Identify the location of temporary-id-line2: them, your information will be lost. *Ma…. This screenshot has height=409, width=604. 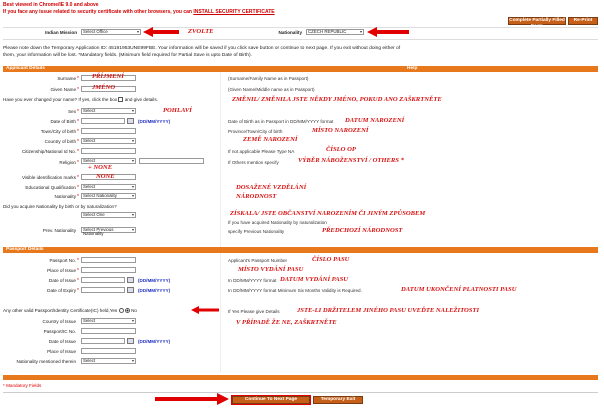
(127, 55).